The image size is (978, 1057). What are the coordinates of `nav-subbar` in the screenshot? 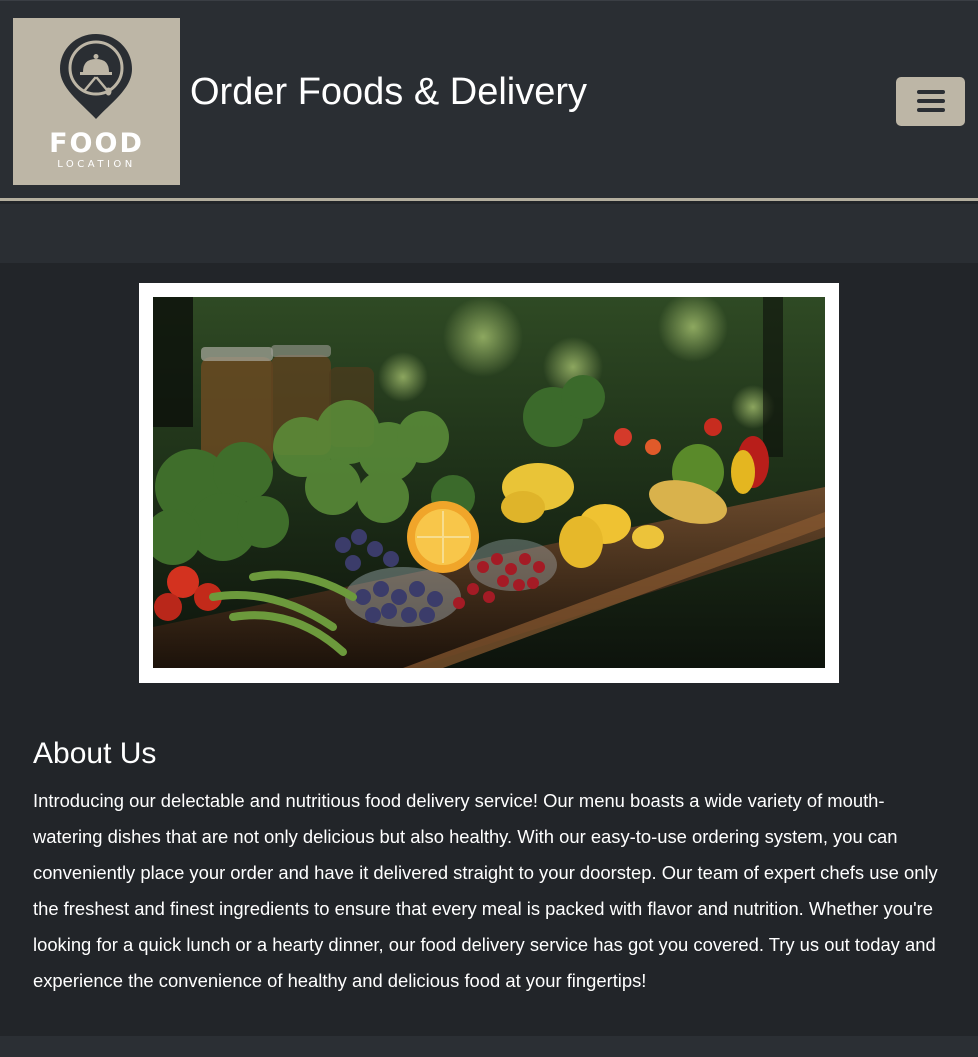 It's located at (489, 233).